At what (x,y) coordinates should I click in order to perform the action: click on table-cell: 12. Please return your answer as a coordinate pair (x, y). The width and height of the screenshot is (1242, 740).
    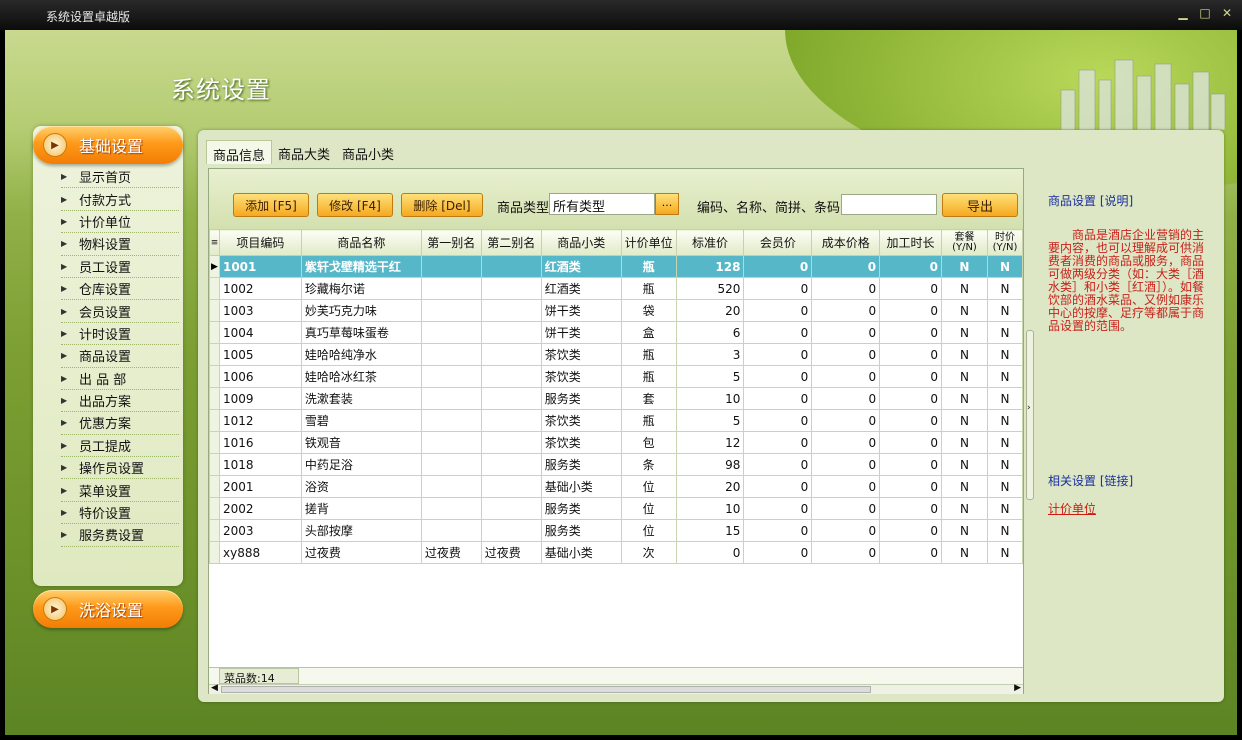
    Looking at the image, I should click on (710, 442).